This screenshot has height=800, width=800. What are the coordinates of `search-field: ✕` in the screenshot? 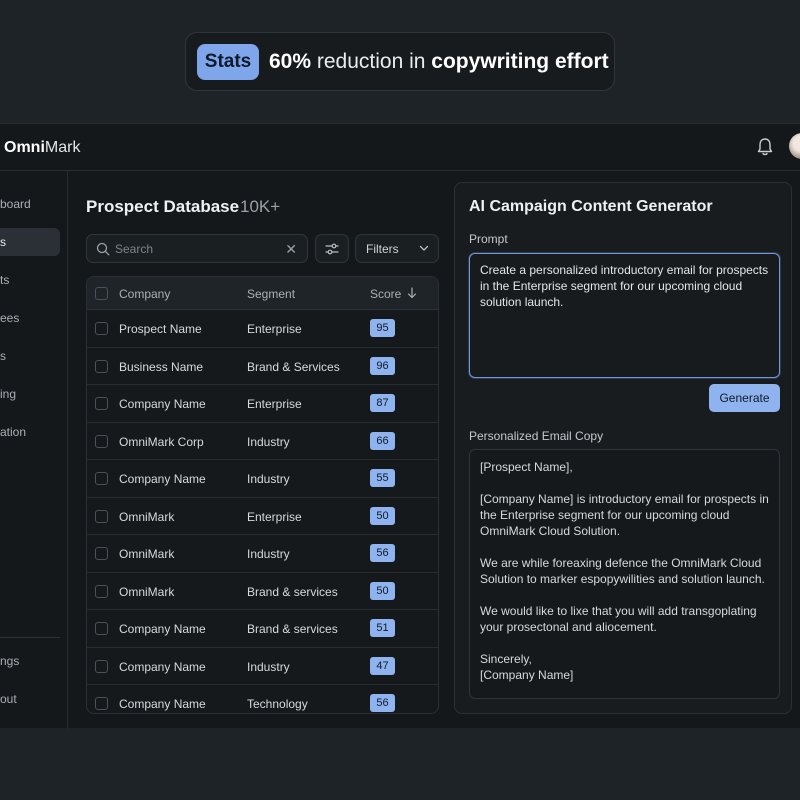 It's located at (197, 248).